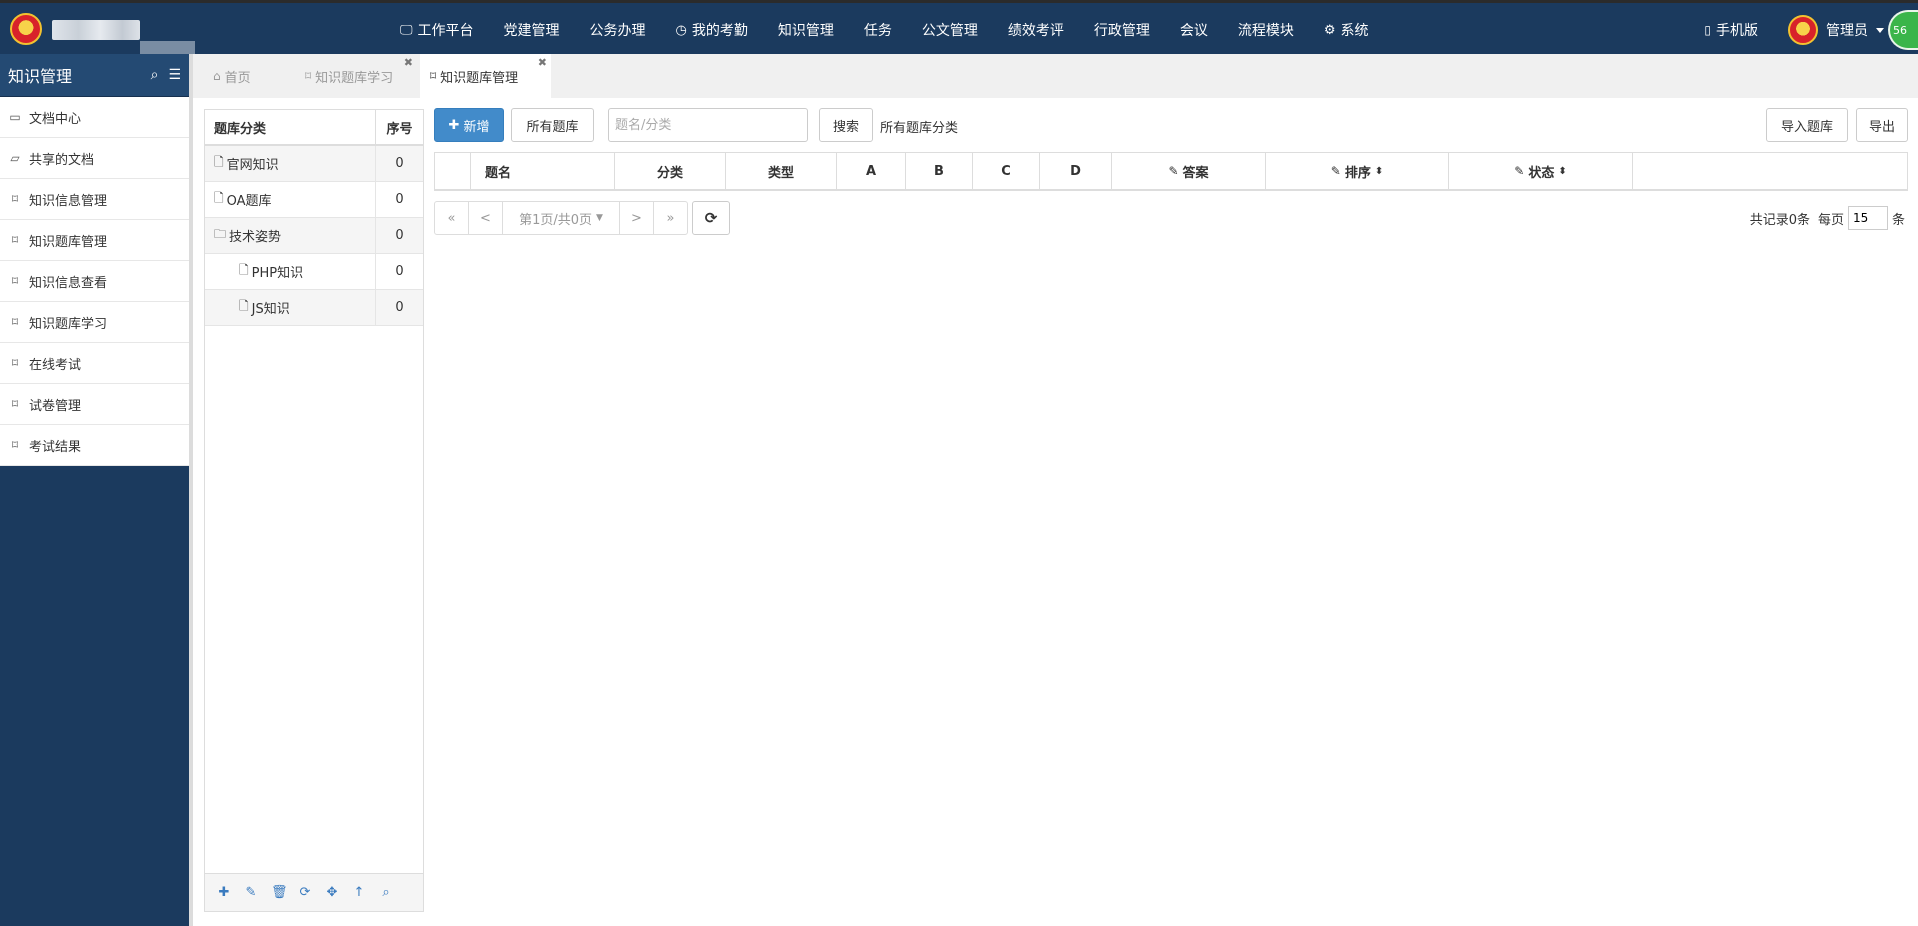  What do you see at coordinates (386, 892) in the screenshot?
I see `search-icon: ⌕` at bounding box center [386, 892].